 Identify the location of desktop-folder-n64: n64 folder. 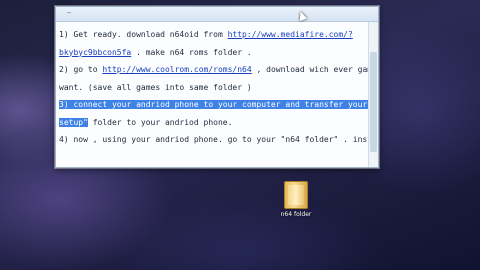
(296, 199).